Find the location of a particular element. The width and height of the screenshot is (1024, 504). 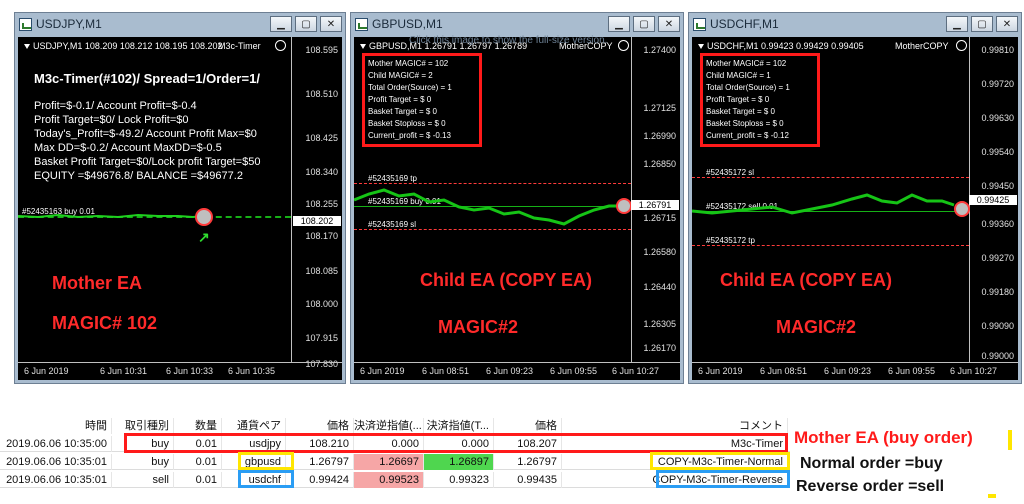

gbpusd-highlight is located at coordinates (266, 461).